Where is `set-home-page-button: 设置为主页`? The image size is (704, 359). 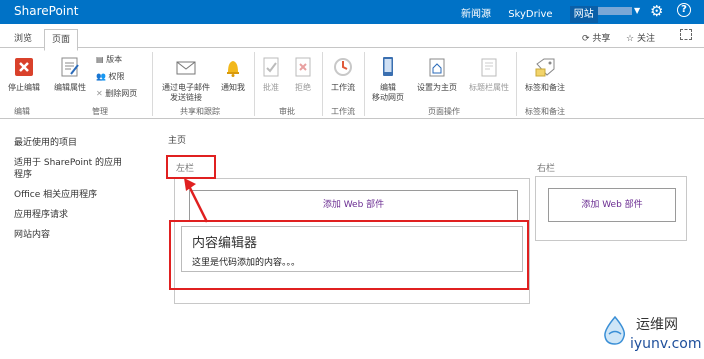
set-home-page-button: 设置为主页 is located at coordinates (437, 74).